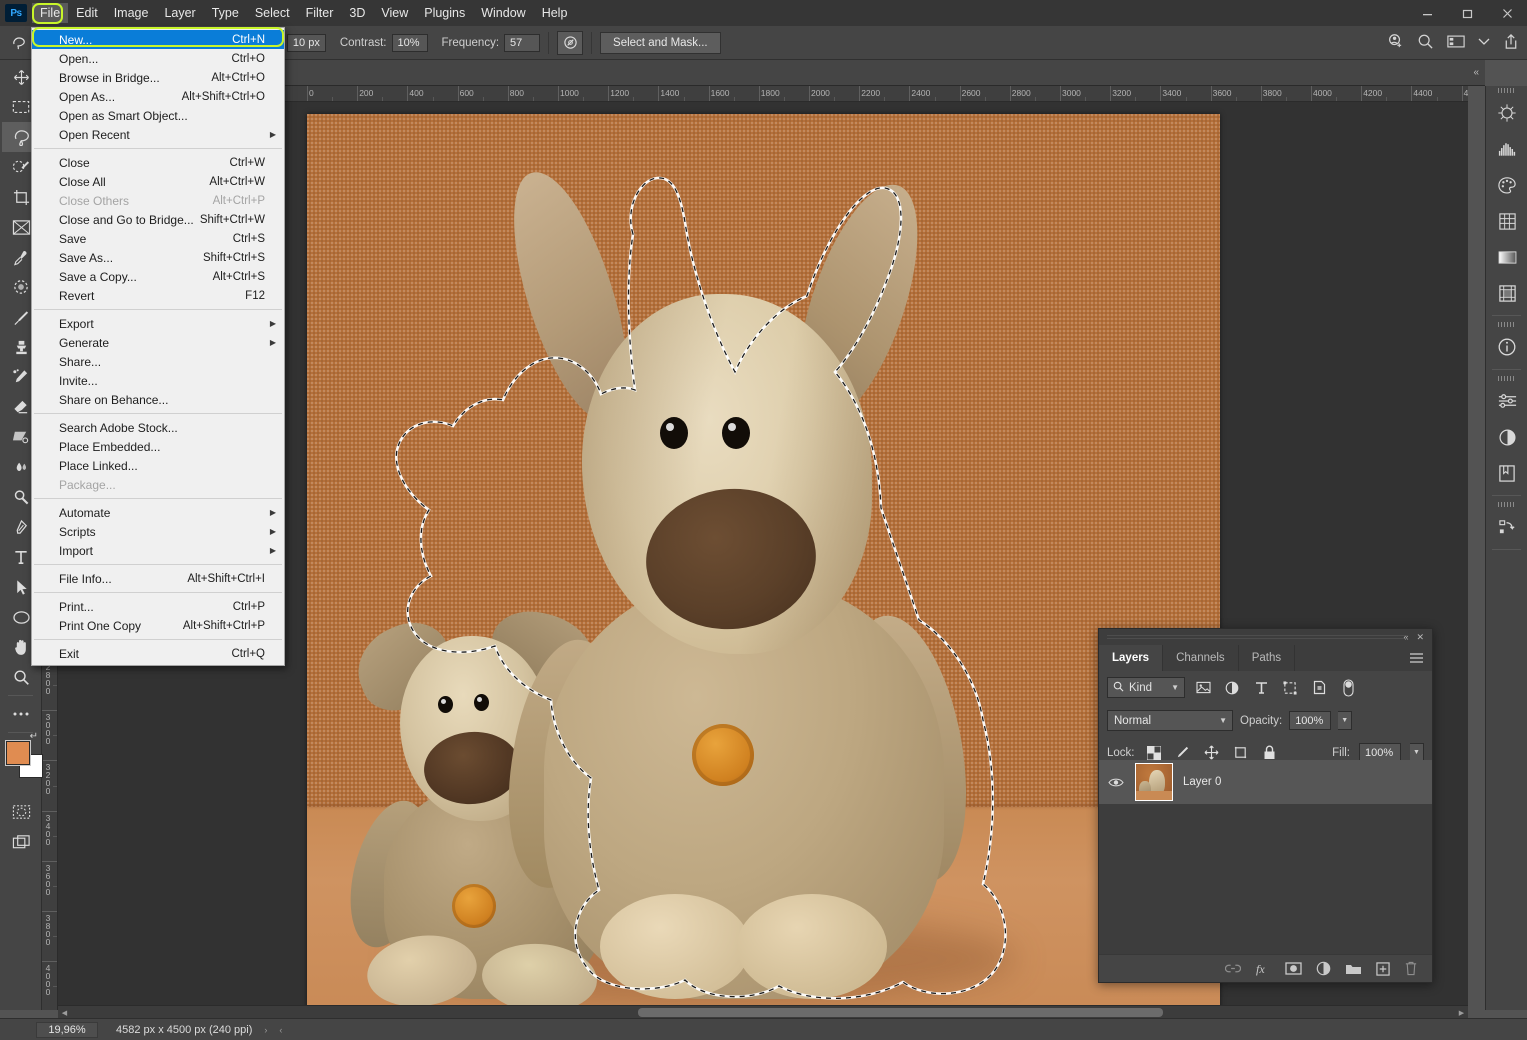  Describe the element at coordinates (1506, 185) in the screenshot. I see `swatches-icon` at that location.